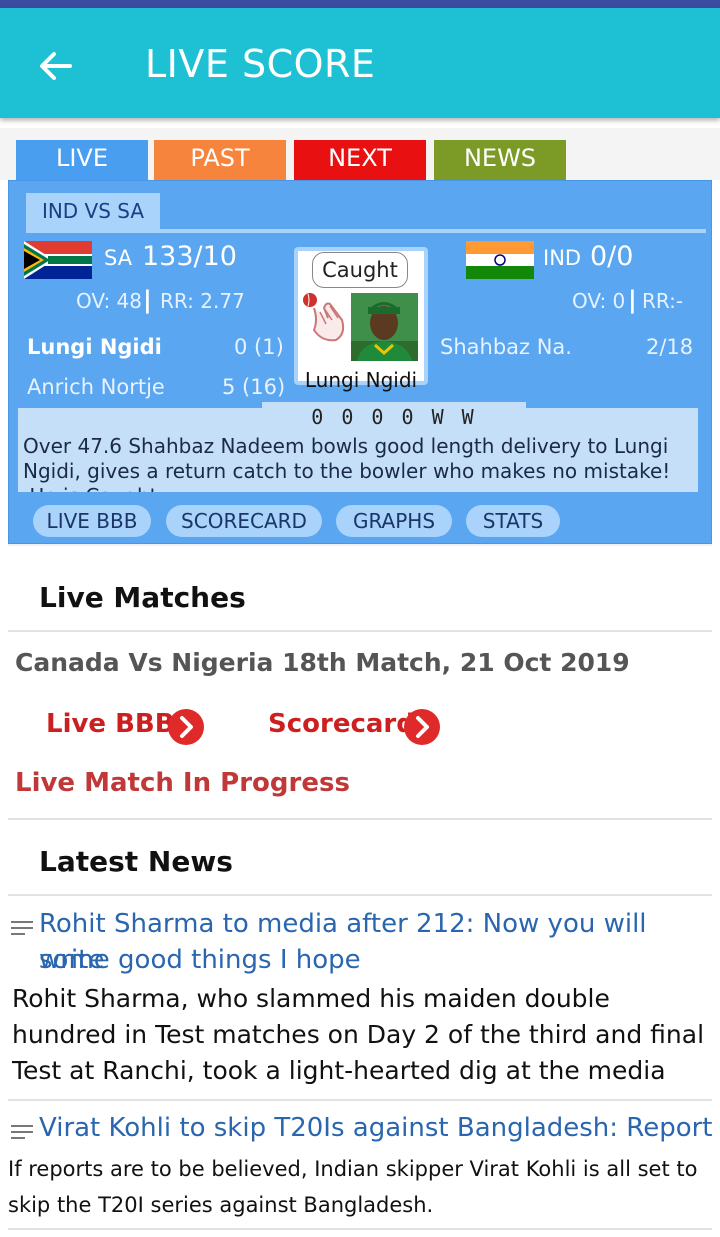 This screenshot has width=720, height=1237. I want to click on news-summary: skip the T20I series against Bangladesh., so click(221, 1205).